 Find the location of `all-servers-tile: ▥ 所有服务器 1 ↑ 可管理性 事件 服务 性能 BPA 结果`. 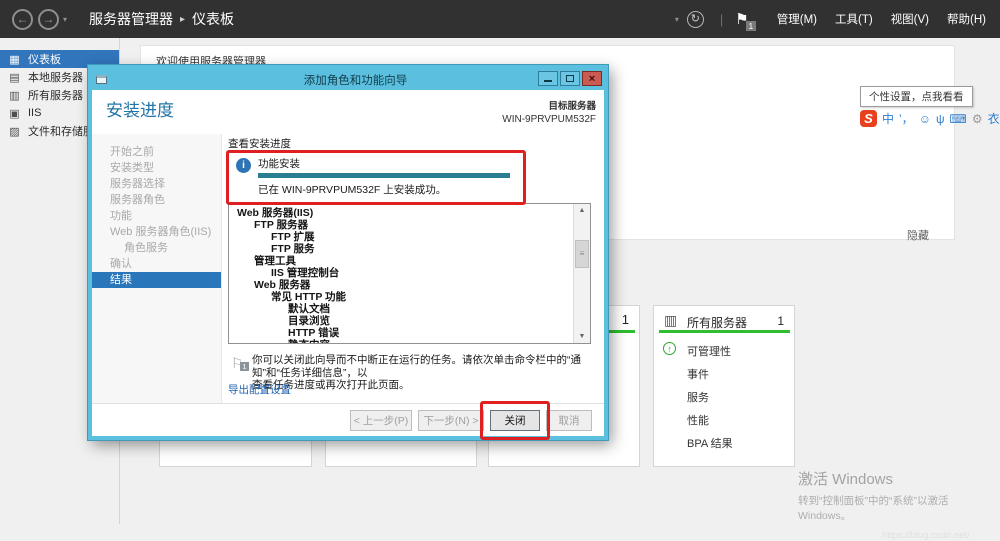

all-servers-tile: ▥ 所有服务器 1 ↑ 可管理性 事件 服务 性能 BPA 结果 is located at coordinates (724, 386).